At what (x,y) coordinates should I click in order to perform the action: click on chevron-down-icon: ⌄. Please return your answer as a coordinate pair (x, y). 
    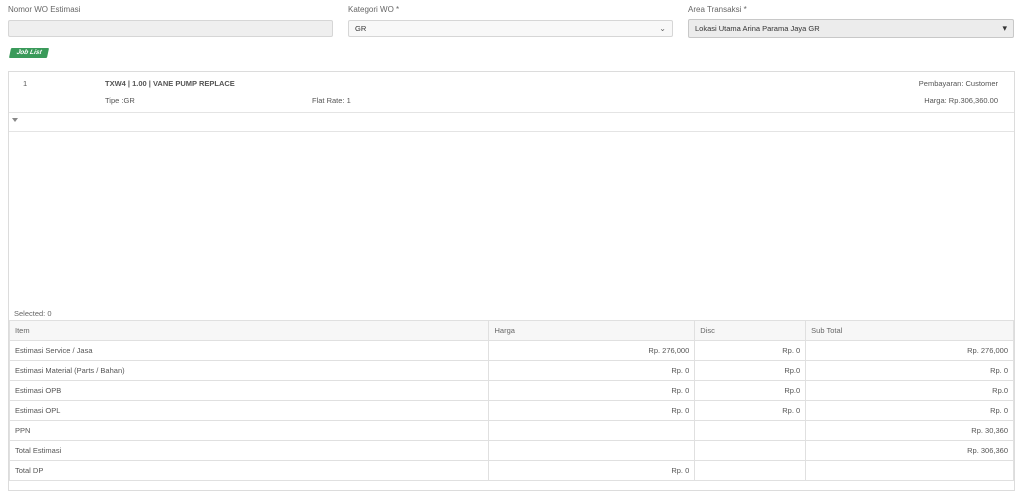
    Looking at the image, I should click on (662, 28).